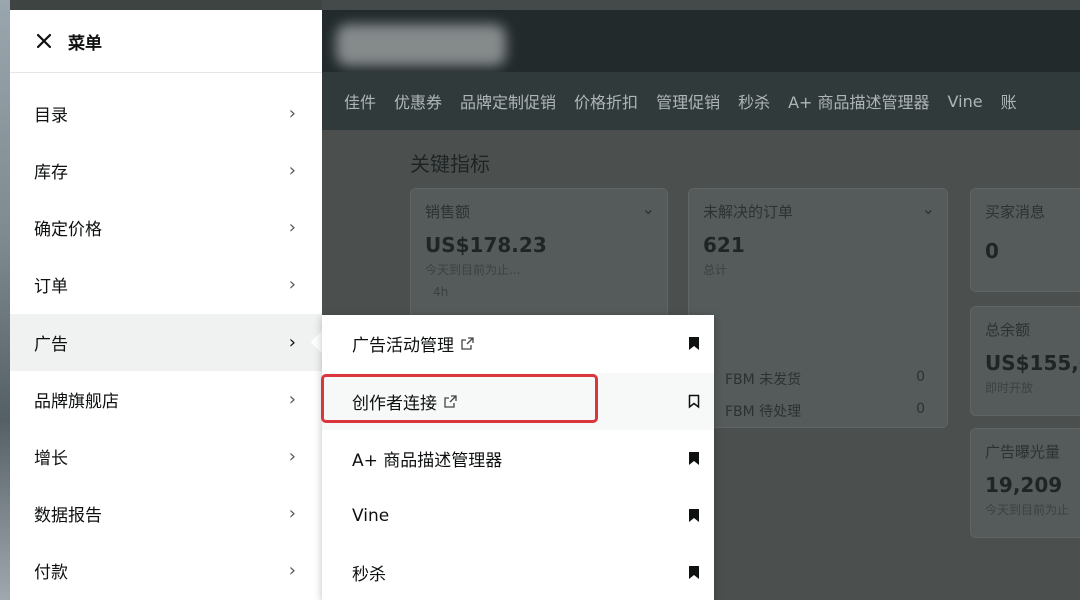  What do you see at coordinates (166, 513) in the screenshot?
I see `menu-item-reports: 数据报告 ›` at bounding box center [166, 513].